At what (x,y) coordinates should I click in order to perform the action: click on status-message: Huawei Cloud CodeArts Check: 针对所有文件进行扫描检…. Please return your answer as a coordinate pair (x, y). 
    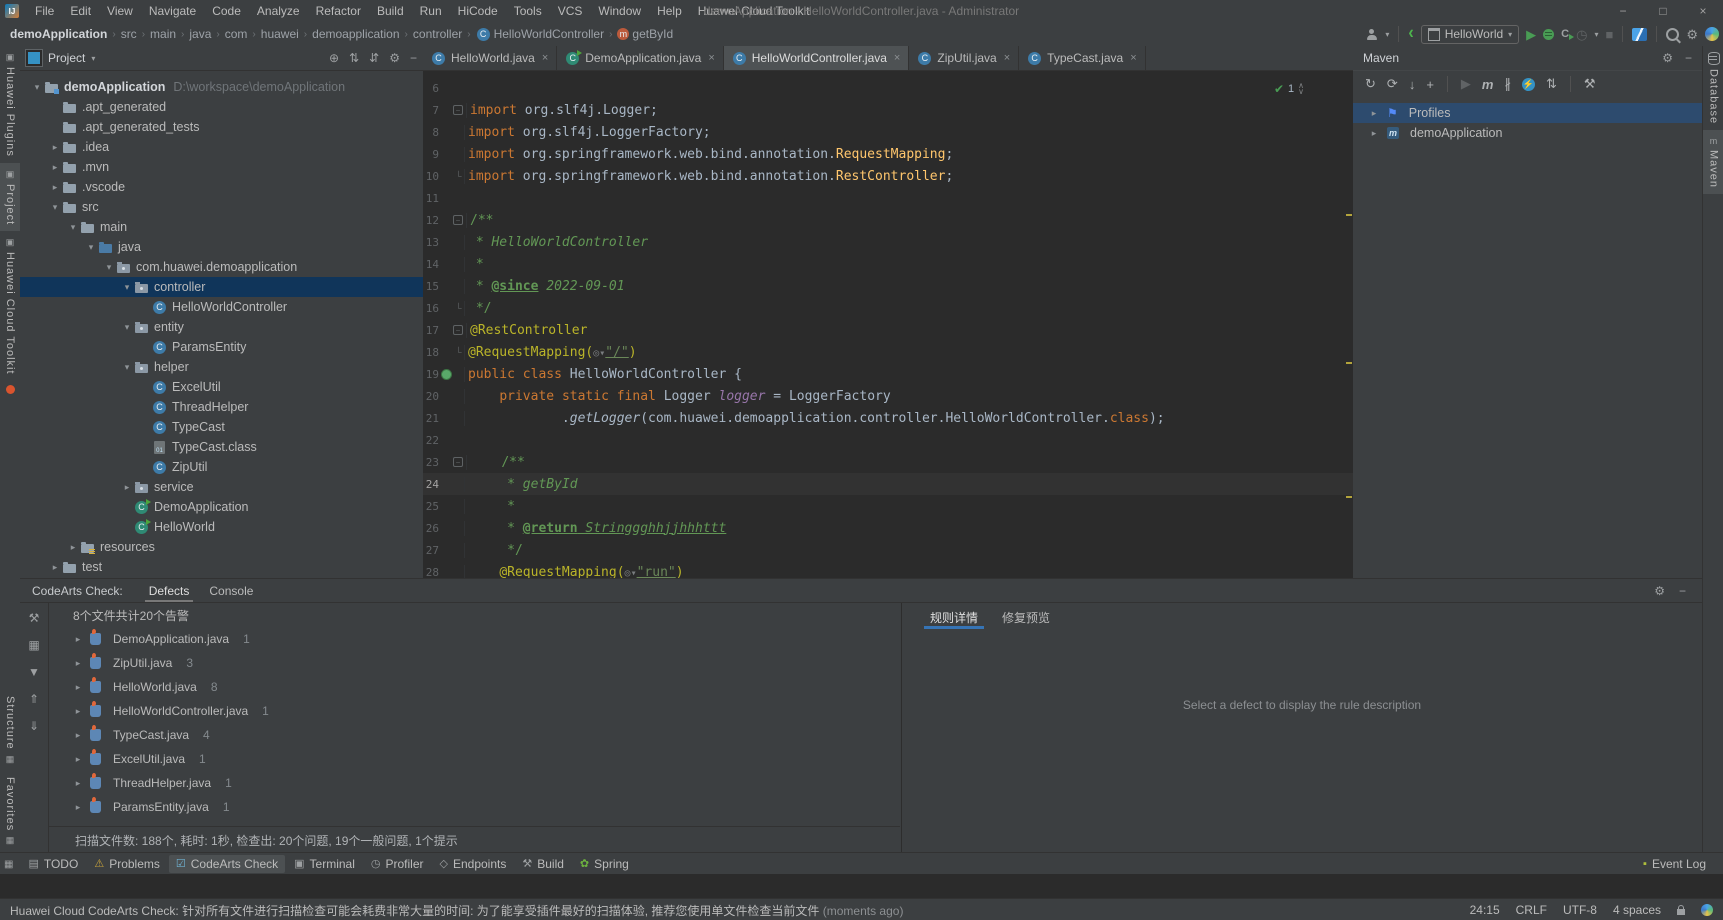
    Looking at the image, I should click on (451, 910).